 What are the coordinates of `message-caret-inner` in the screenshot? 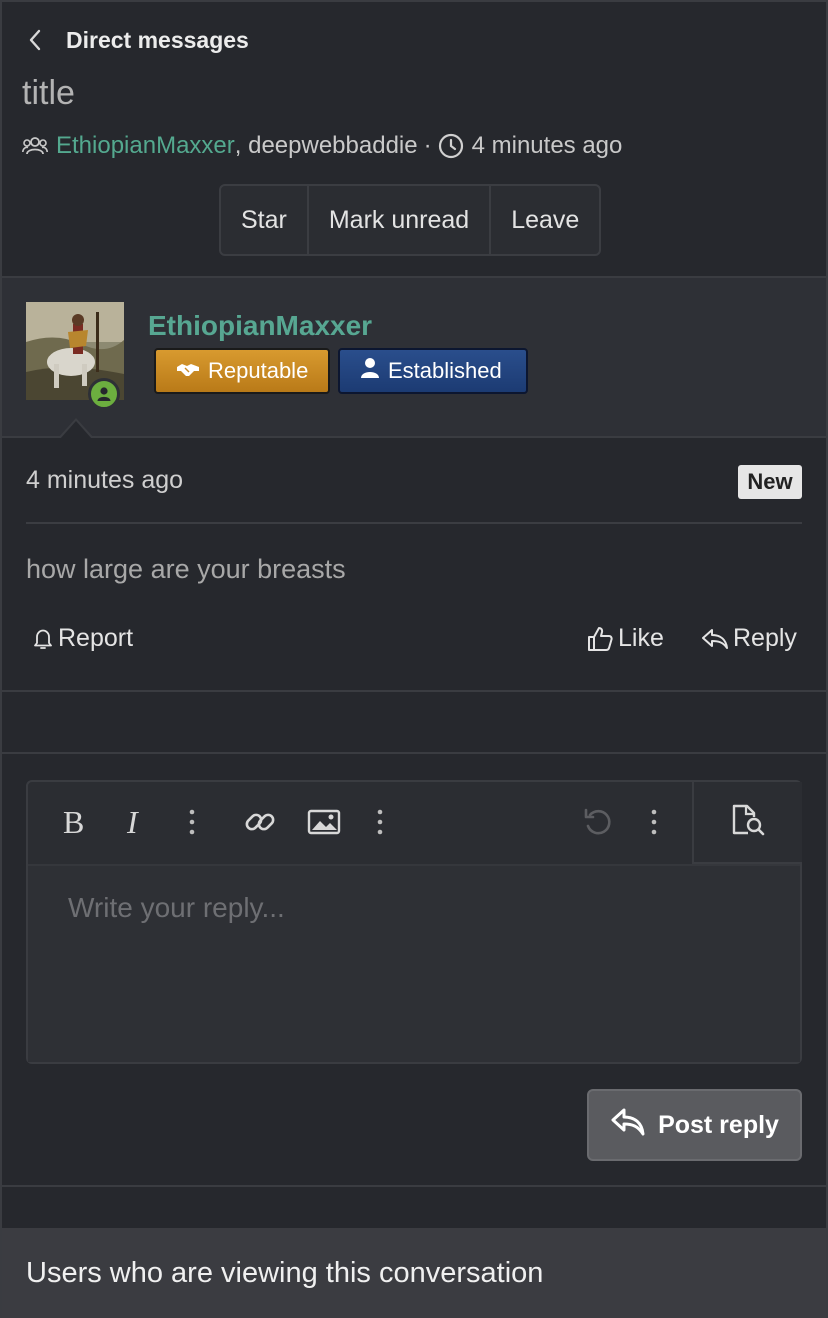 It's located at (76, 430).